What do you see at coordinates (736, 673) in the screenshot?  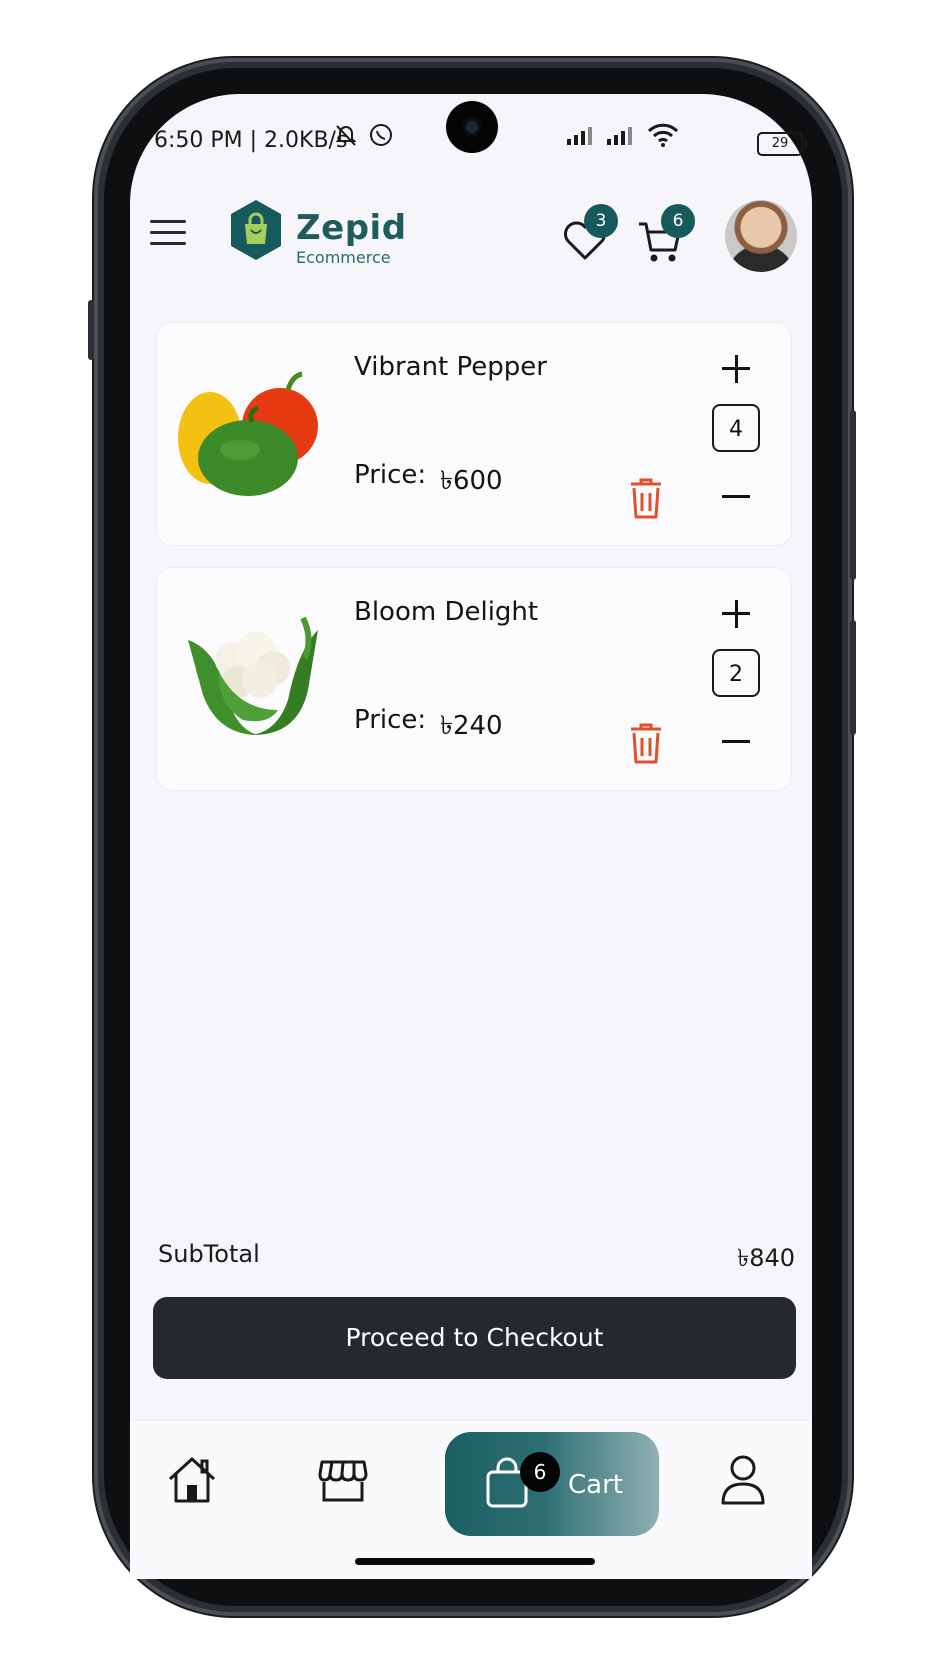 I see `quantity-display: 2` at bounding box center [736, 673].